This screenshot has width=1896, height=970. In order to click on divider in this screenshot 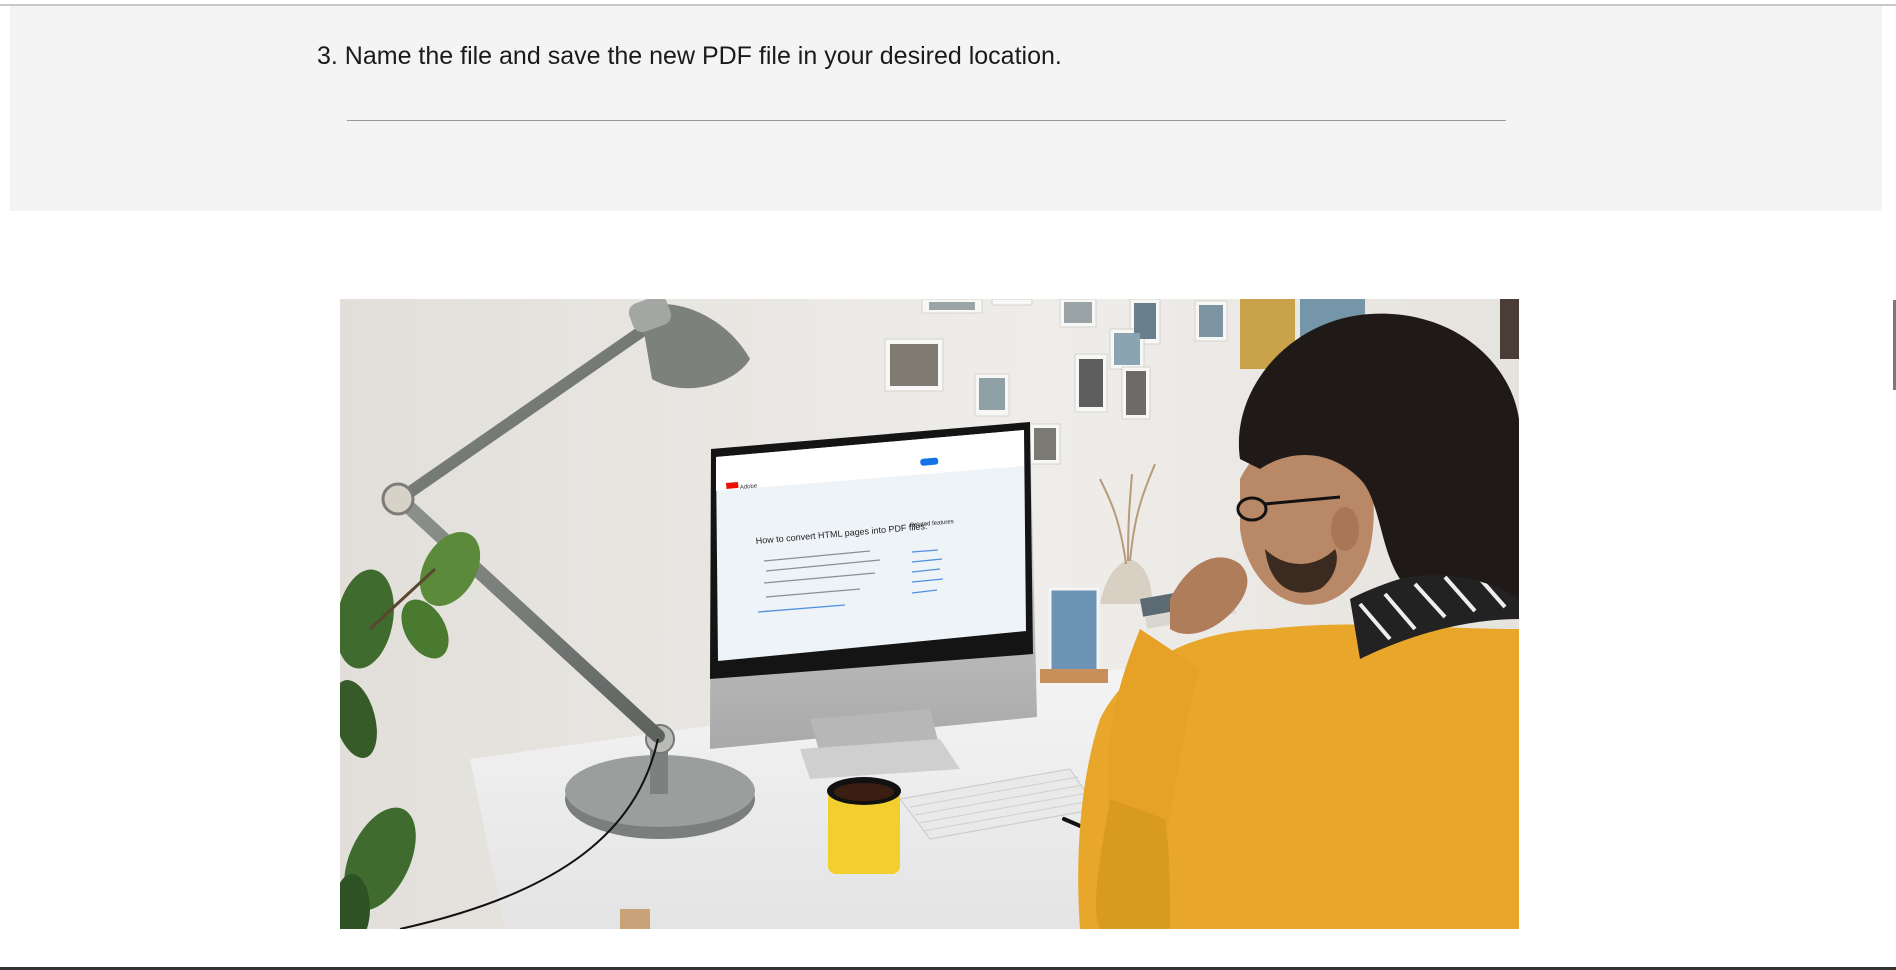, I will do `click(926, 120)`.